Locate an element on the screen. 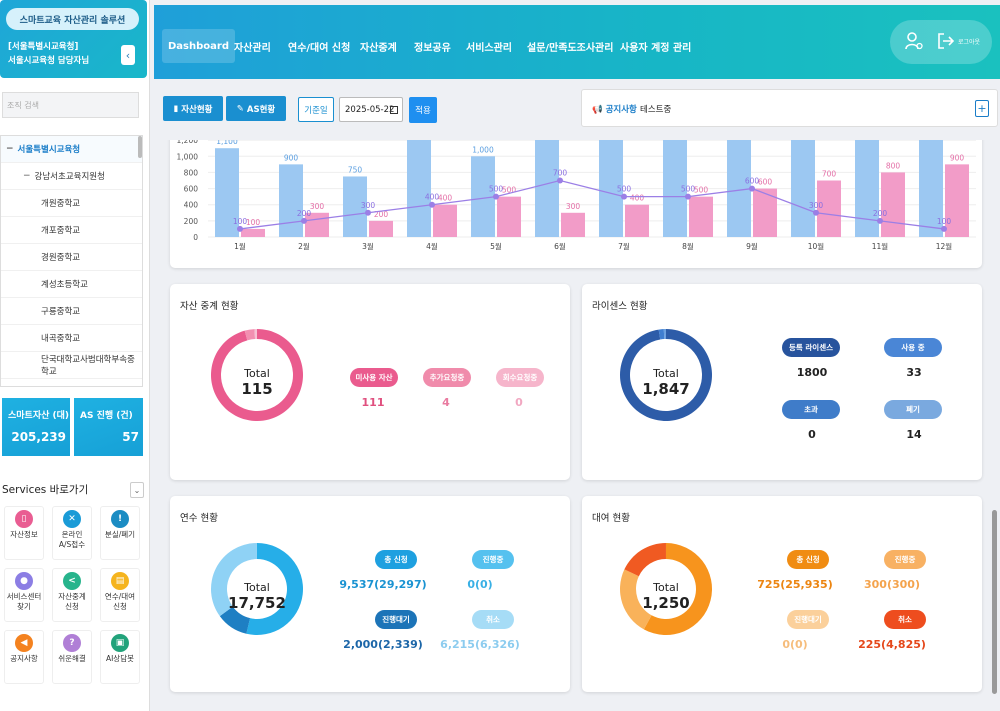 The image size is (1000, 711). status-value: 225(4,825) is located at coordinates (892, 644).